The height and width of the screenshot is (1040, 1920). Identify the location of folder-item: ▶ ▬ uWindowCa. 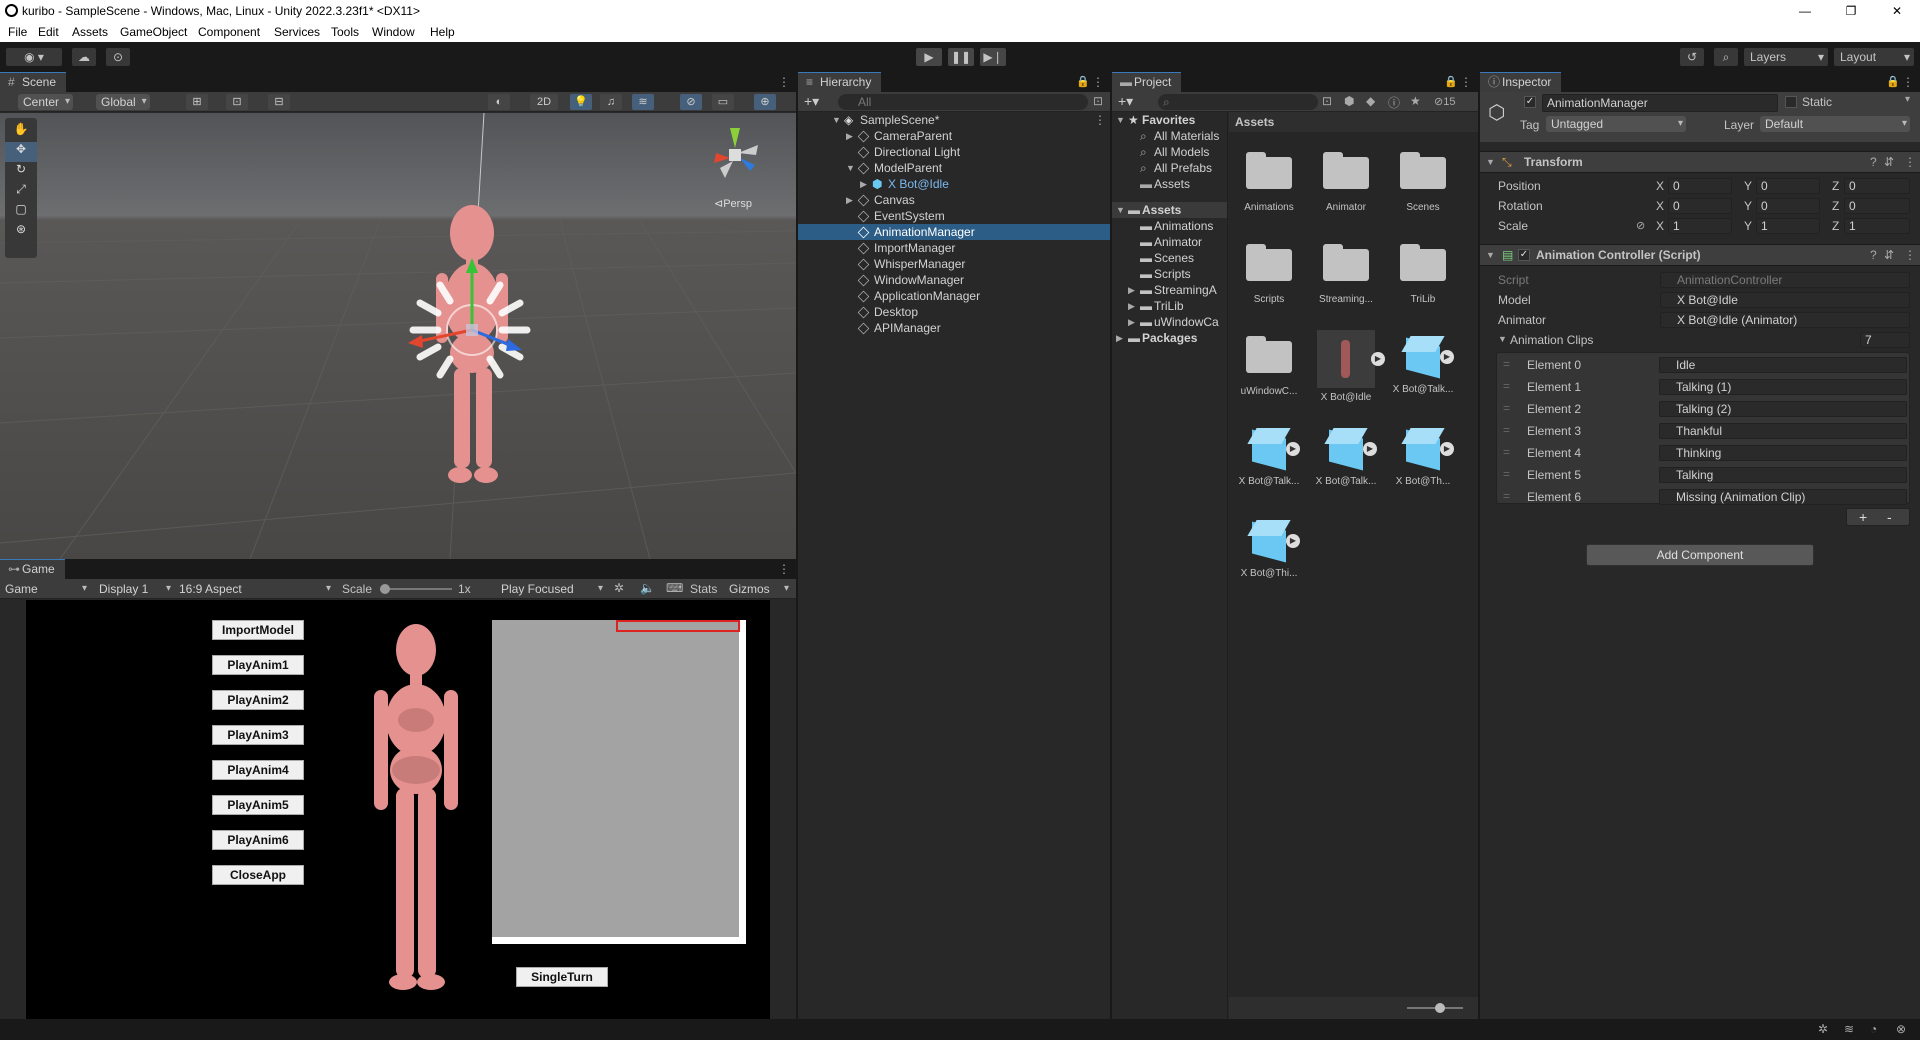
(1169, 322).